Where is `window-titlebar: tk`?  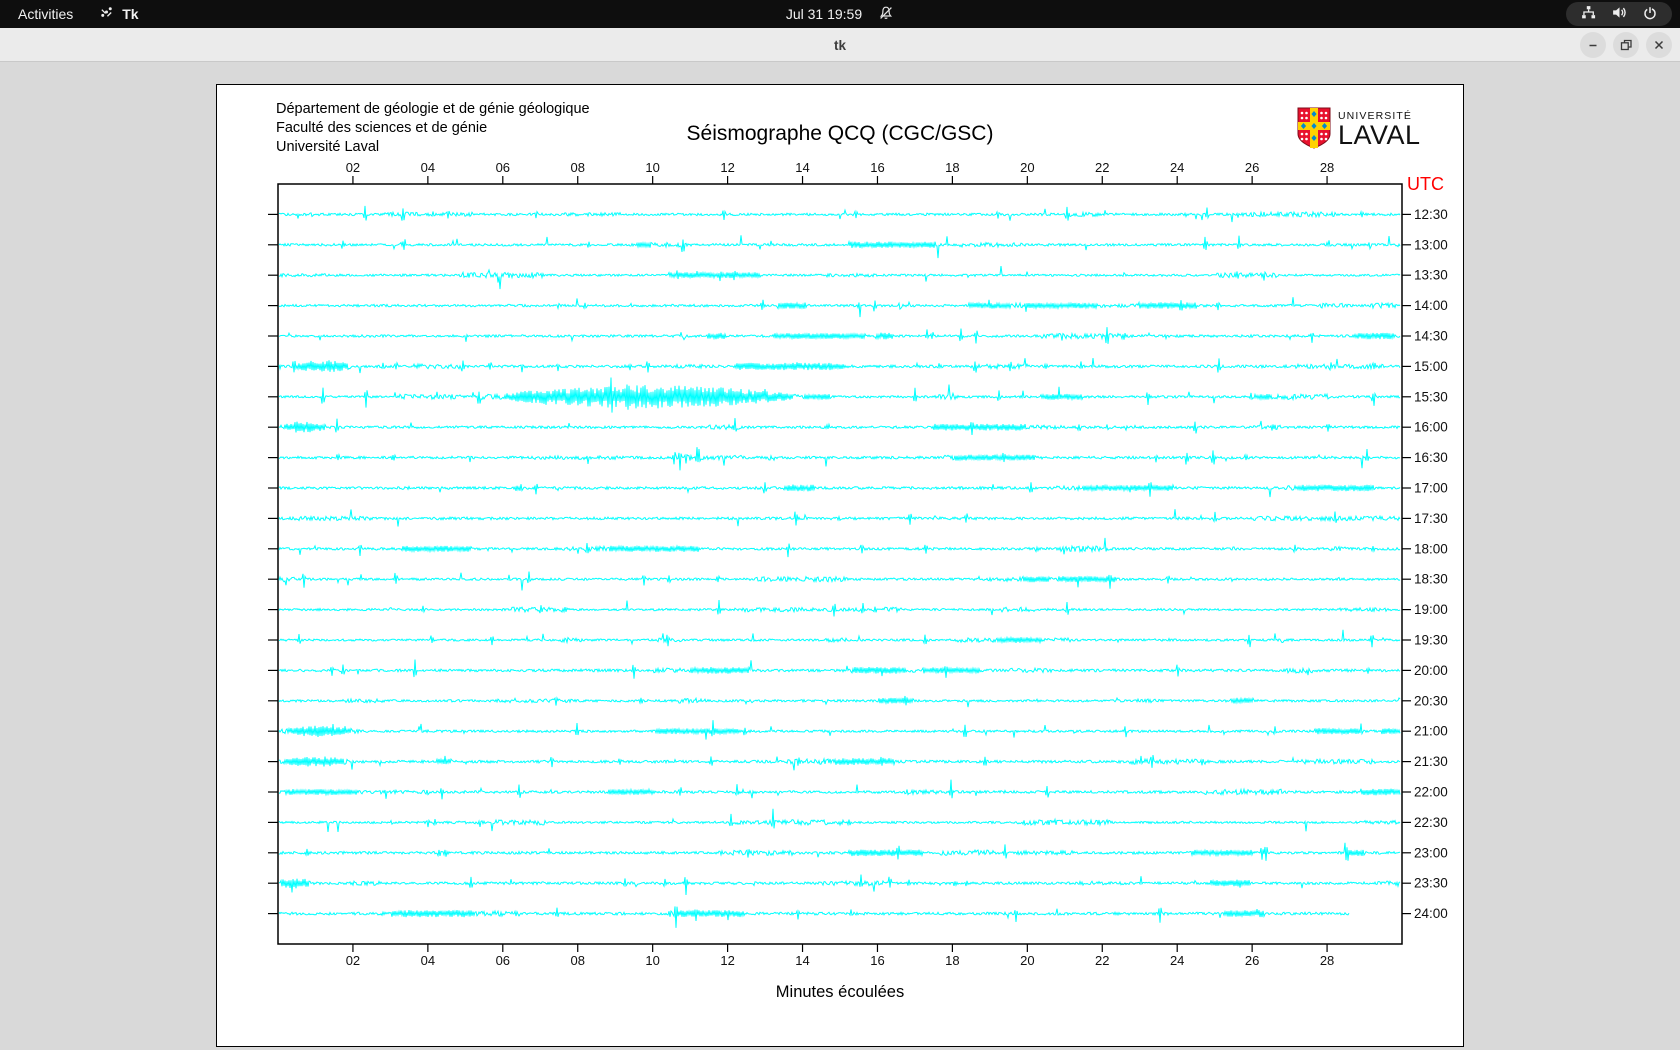 window-titlebar: tk is located at coordinates (840, 45).